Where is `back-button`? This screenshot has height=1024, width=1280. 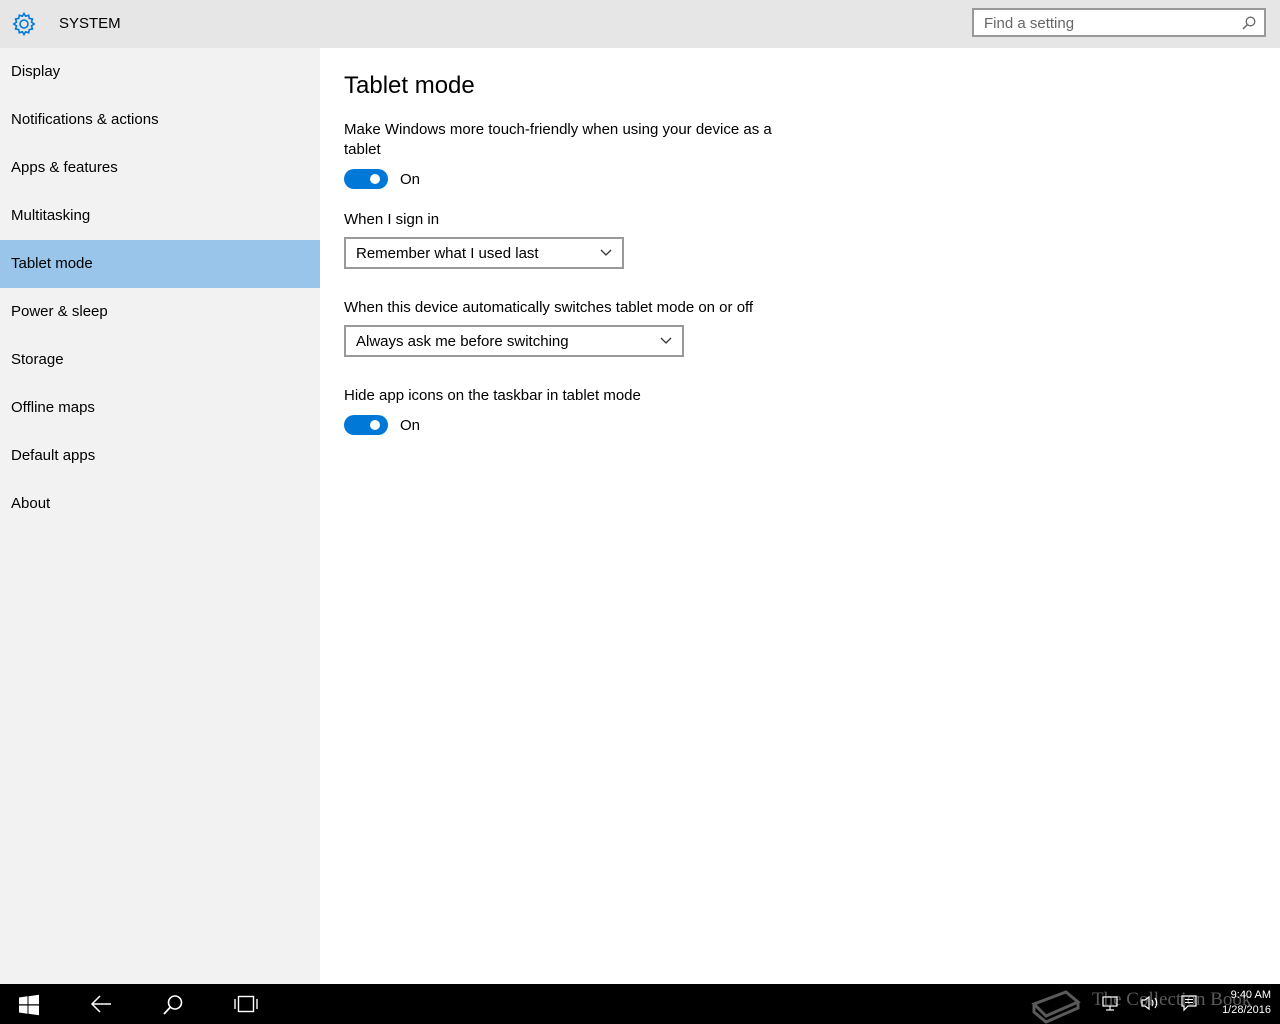 back-button is located at coordinates (100, 1004).